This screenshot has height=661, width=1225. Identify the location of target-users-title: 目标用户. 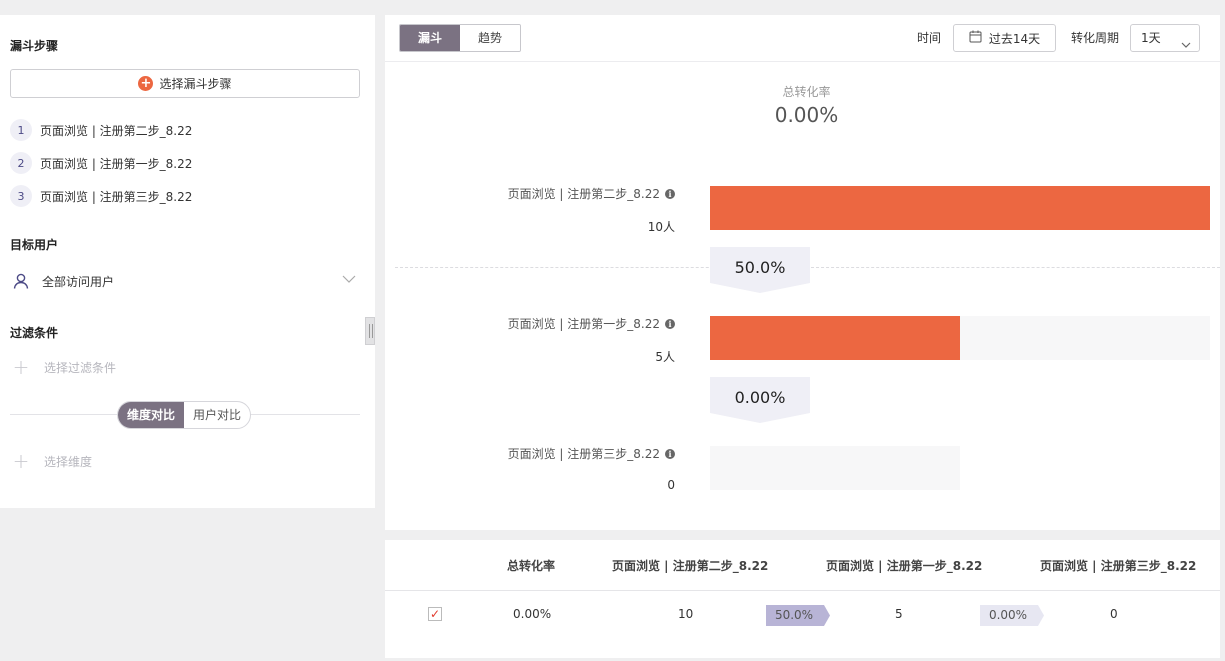
(34, 245).